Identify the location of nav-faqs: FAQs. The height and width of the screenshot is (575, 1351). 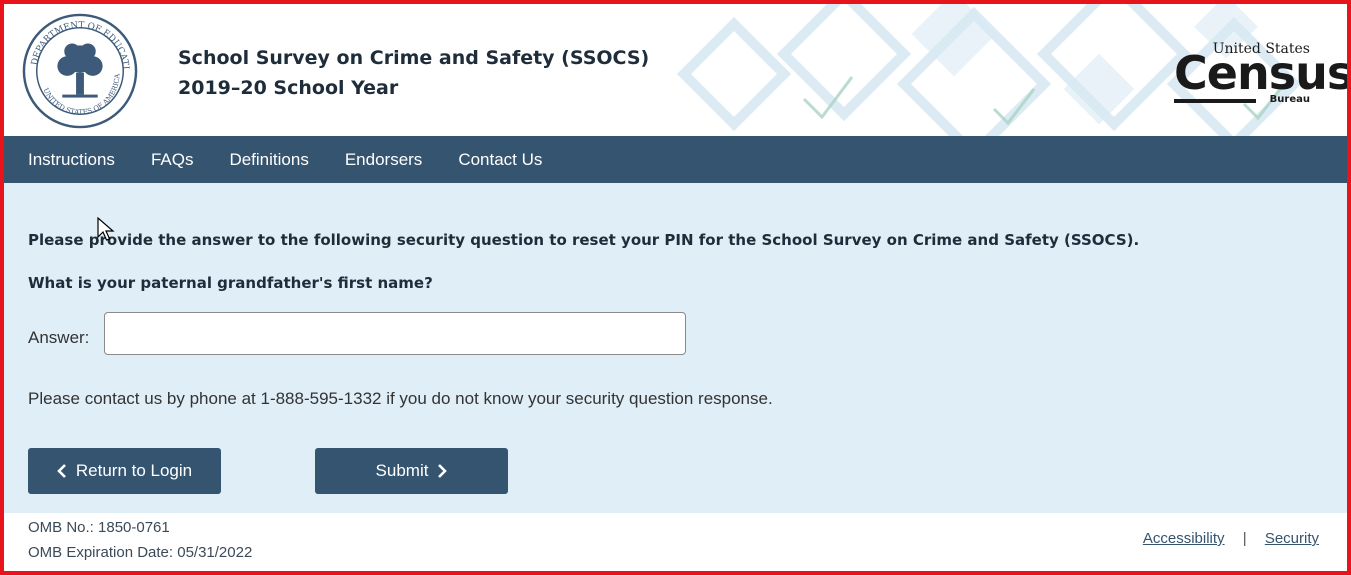
(172, 160).